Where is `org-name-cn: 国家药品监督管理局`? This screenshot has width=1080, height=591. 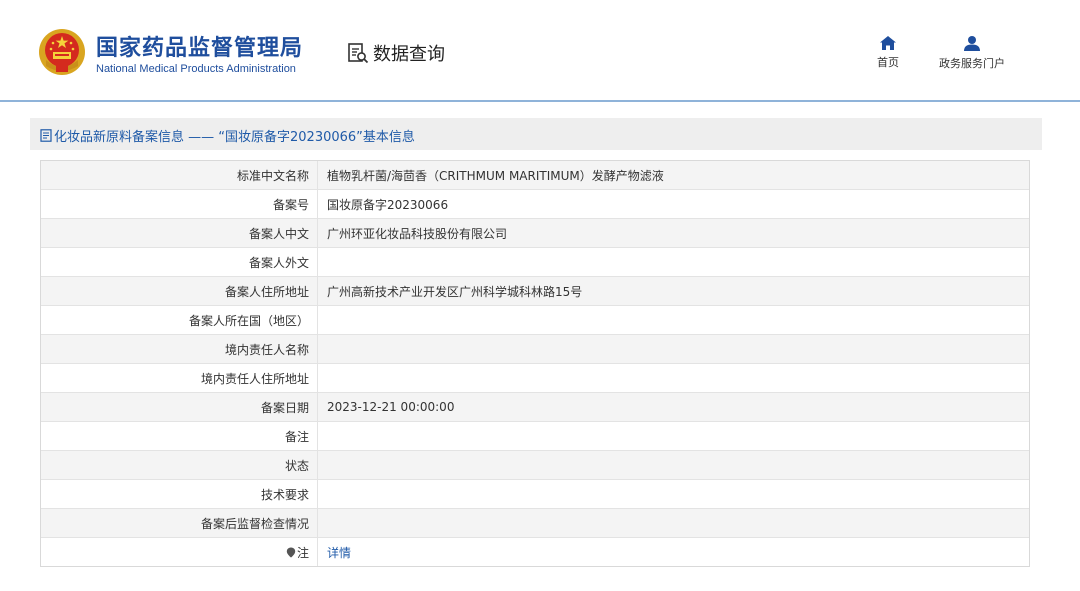 org-name-cn: 国家药品监督管理局 is located at coordinates (200, 48).